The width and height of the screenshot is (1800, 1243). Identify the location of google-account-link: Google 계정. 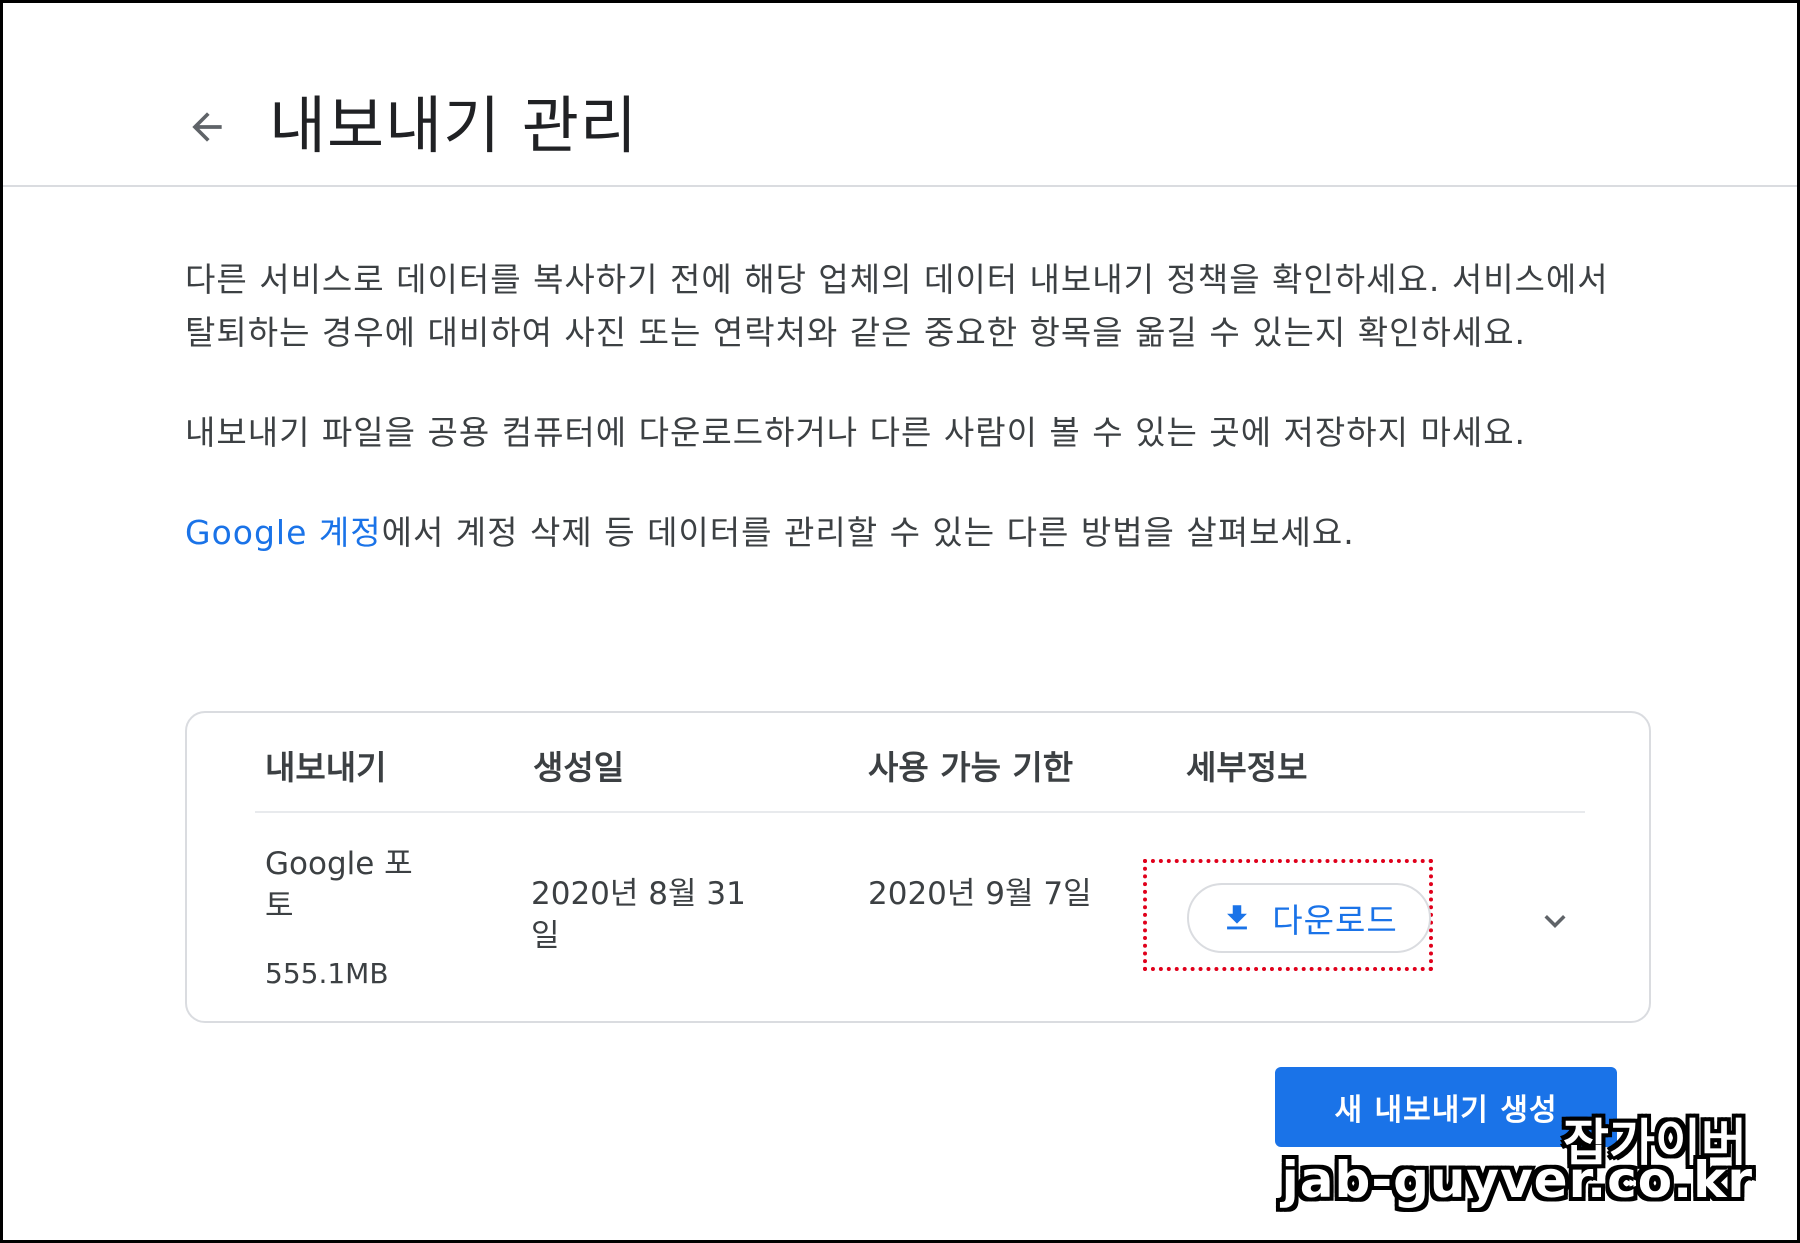
(283, 532).